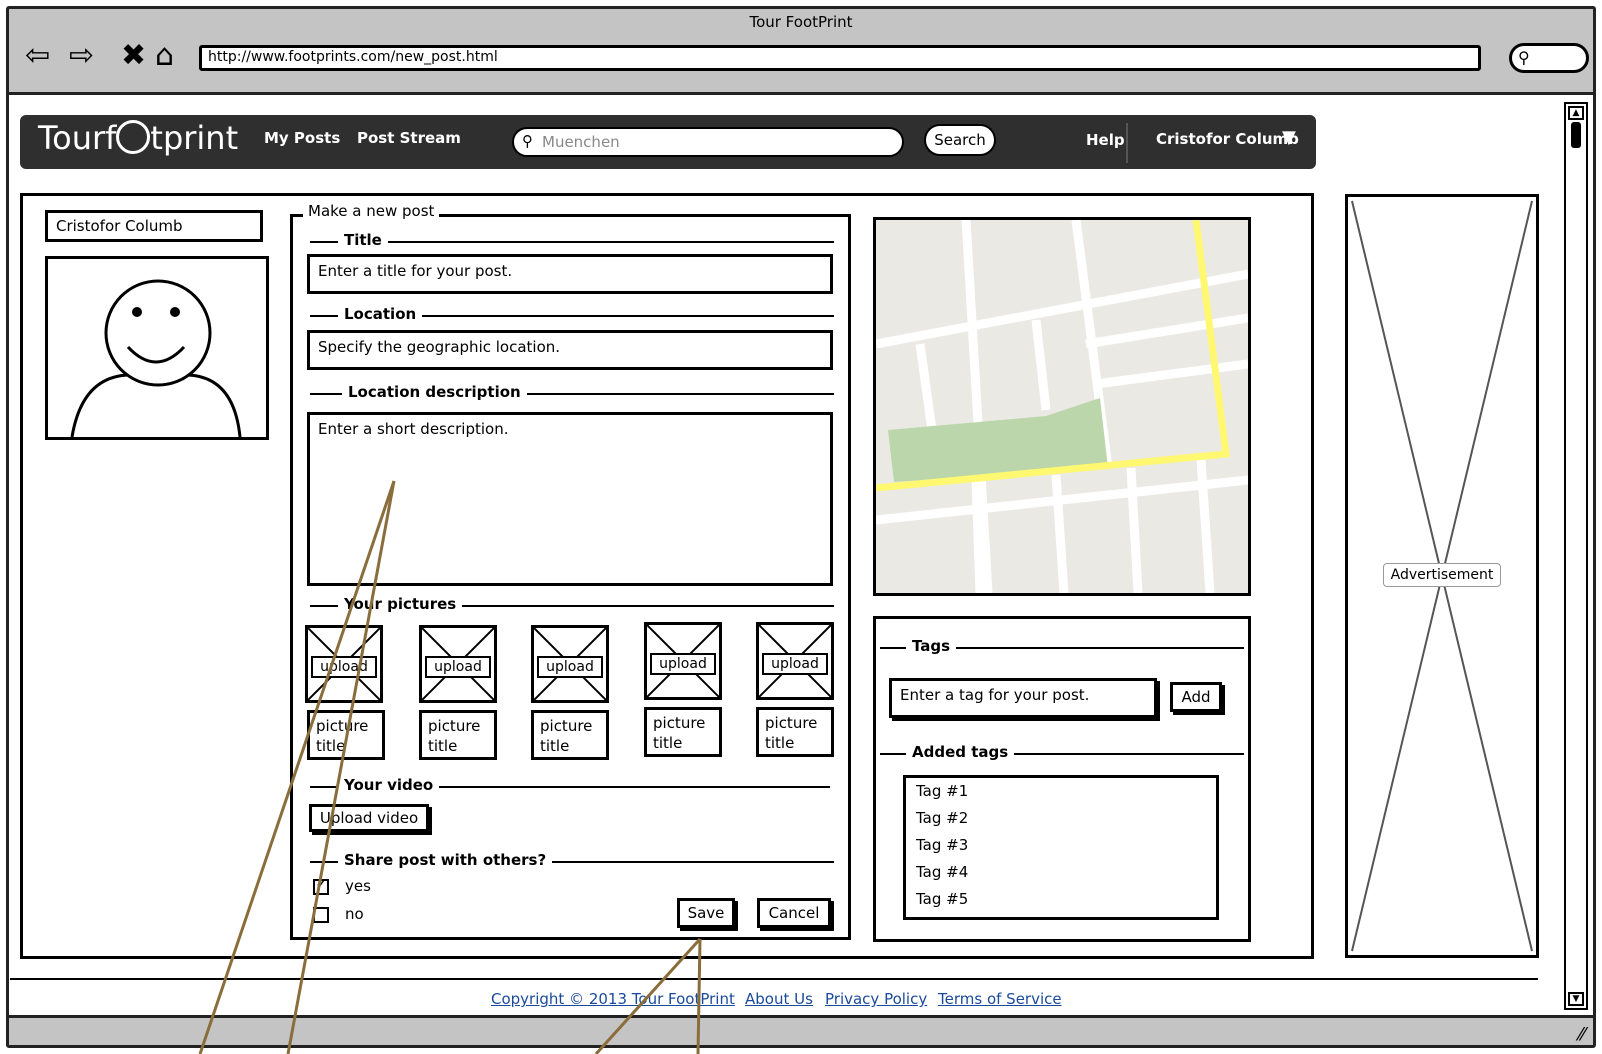 The width and height of the screenshot is (1602, 1054). I want to click on checkmark-icon: ✓, so click(322, 883).